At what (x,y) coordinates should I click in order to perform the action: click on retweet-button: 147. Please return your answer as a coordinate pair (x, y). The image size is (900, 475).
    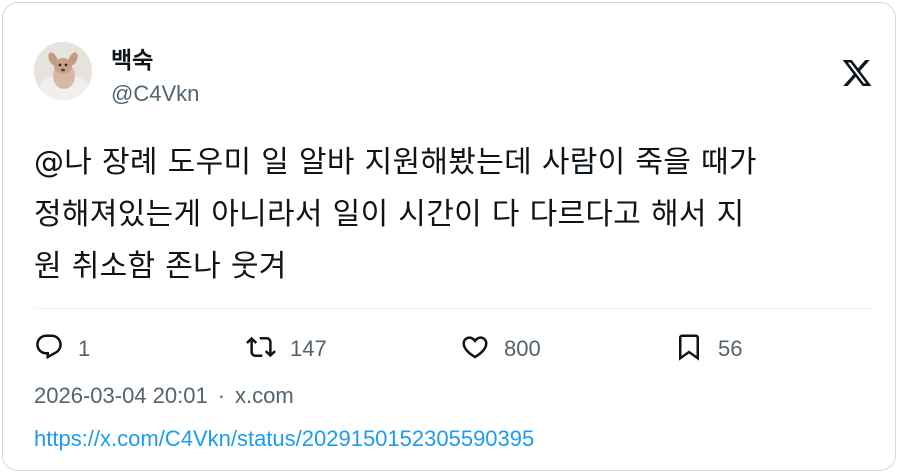
    Looking at the image, I should click on (286, 349).